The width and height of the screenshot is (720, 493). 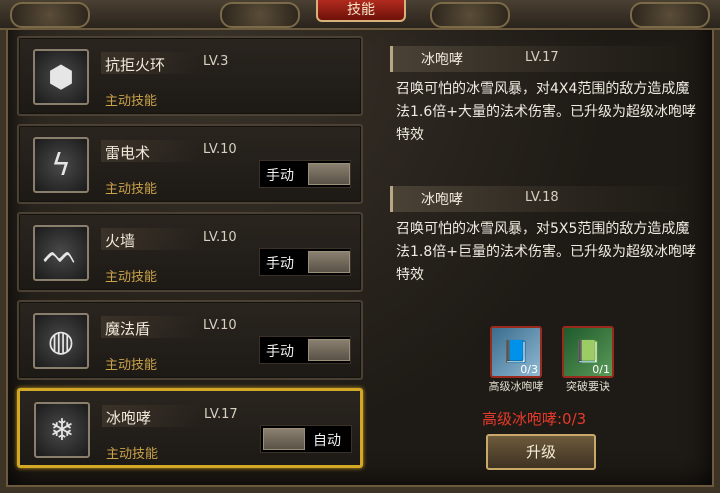 What do you see at coordinates (541, 452) in the screenshot?
I see `upgrade-button: 升级` at bounding box center [541, 452].